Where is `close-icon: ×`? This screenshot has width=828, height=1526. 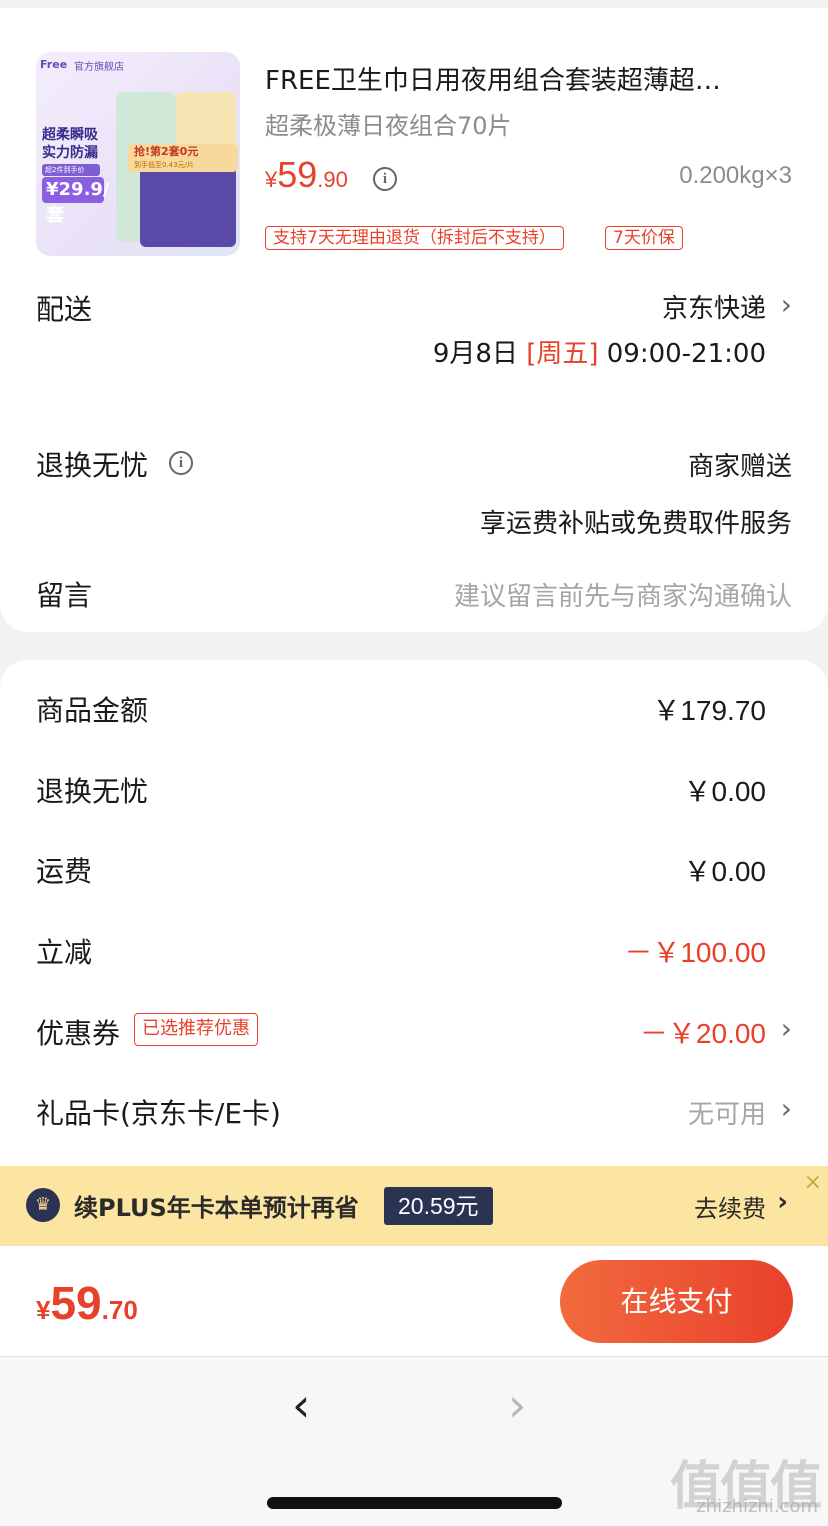
close-icon: × is located at coordinates (813, 1182).